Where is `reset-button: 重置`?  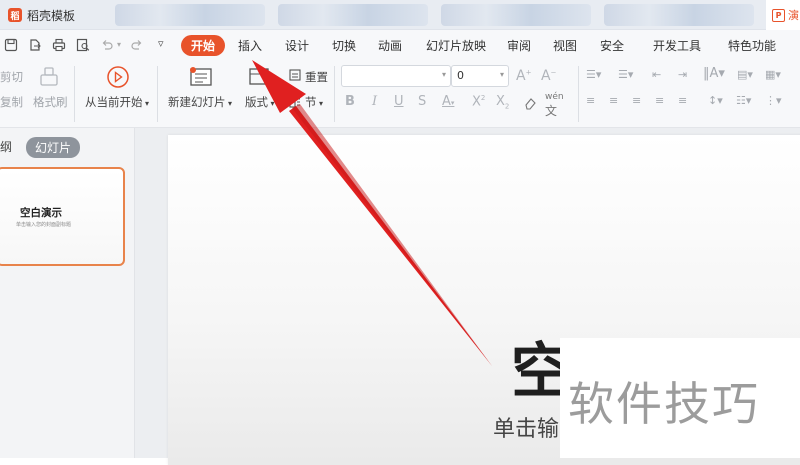 reset-button: 重置 is located at coordinates (316, 77).